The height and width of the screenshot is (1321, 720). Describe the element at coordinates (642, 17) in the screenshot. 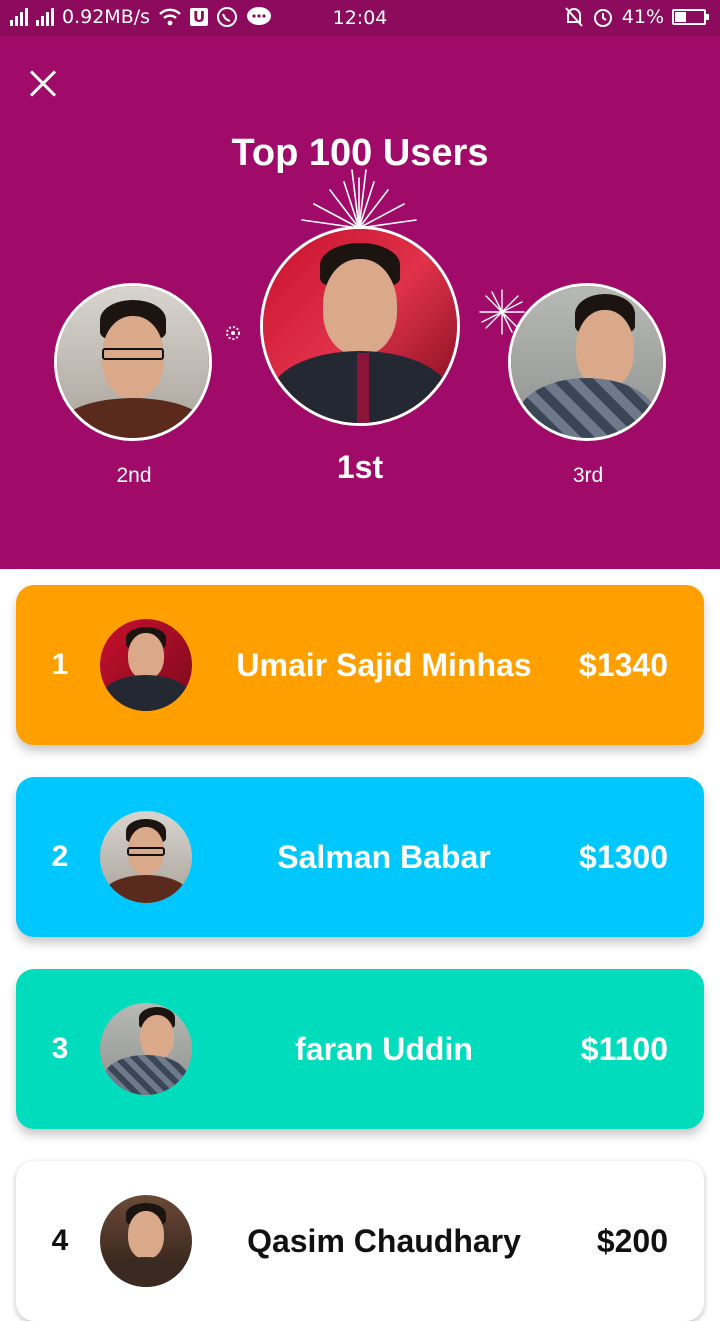

I see `battery-percent: 41%` at that location.